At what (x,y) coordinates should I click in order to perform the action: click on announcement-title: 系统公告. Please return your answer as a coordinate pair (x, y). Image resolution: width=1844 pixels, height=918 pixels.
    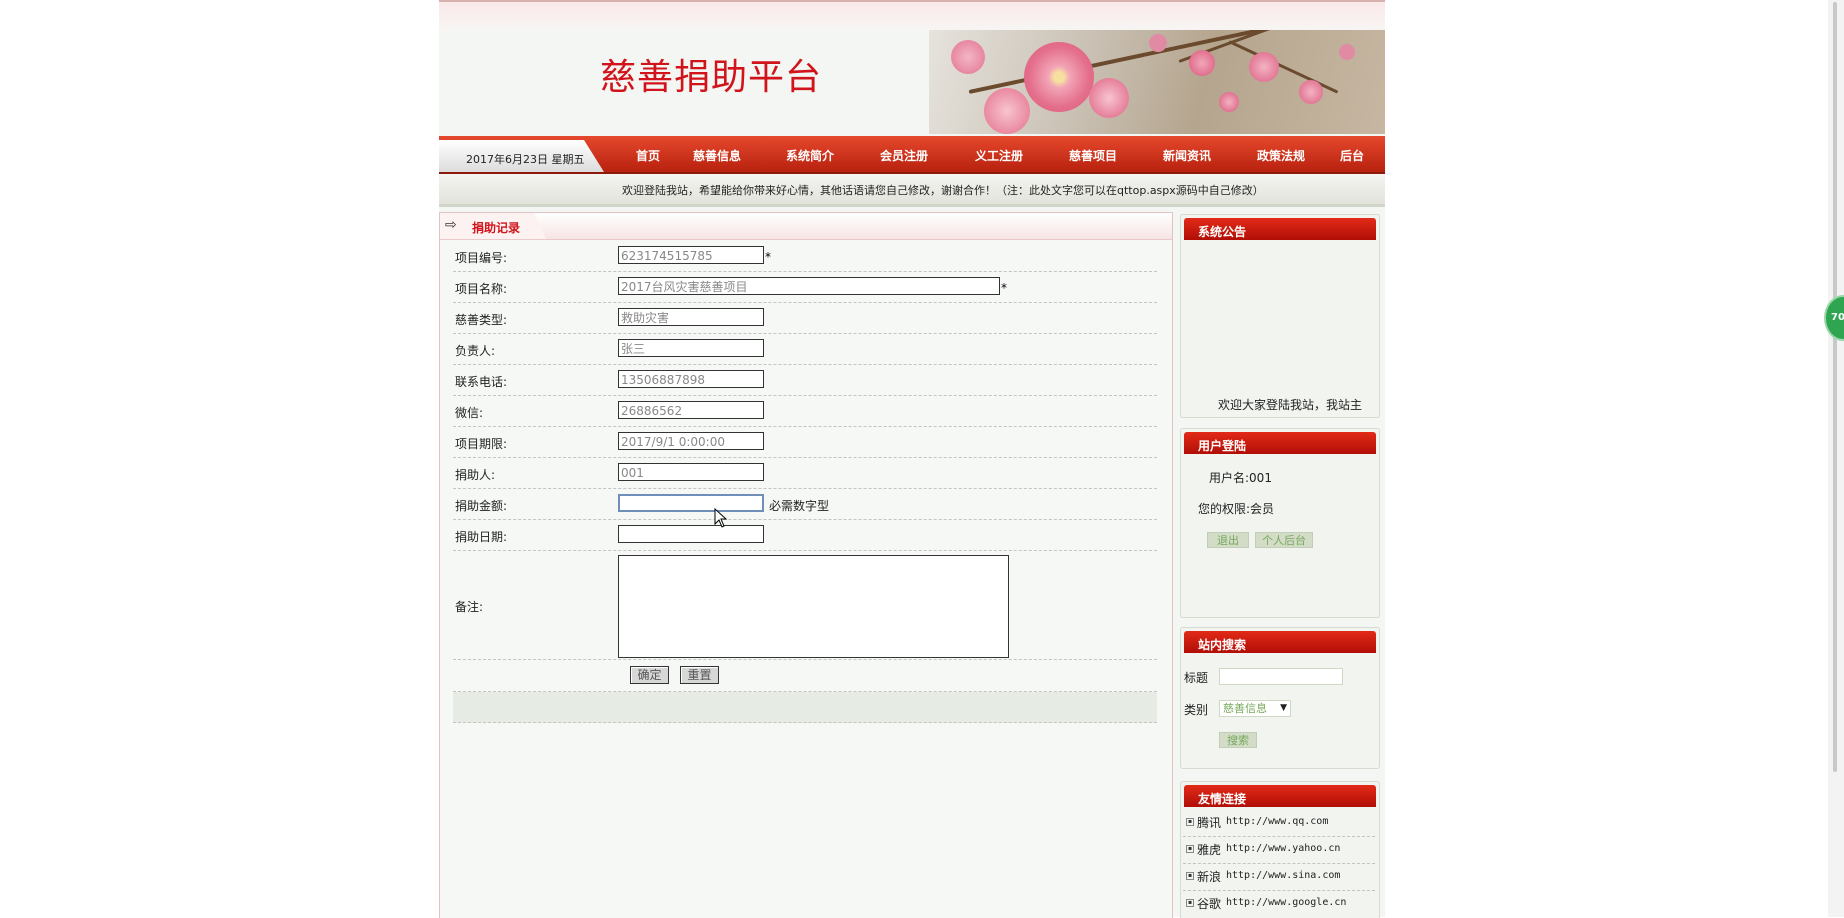
    Looking at the image, I should click on (1222, 232).